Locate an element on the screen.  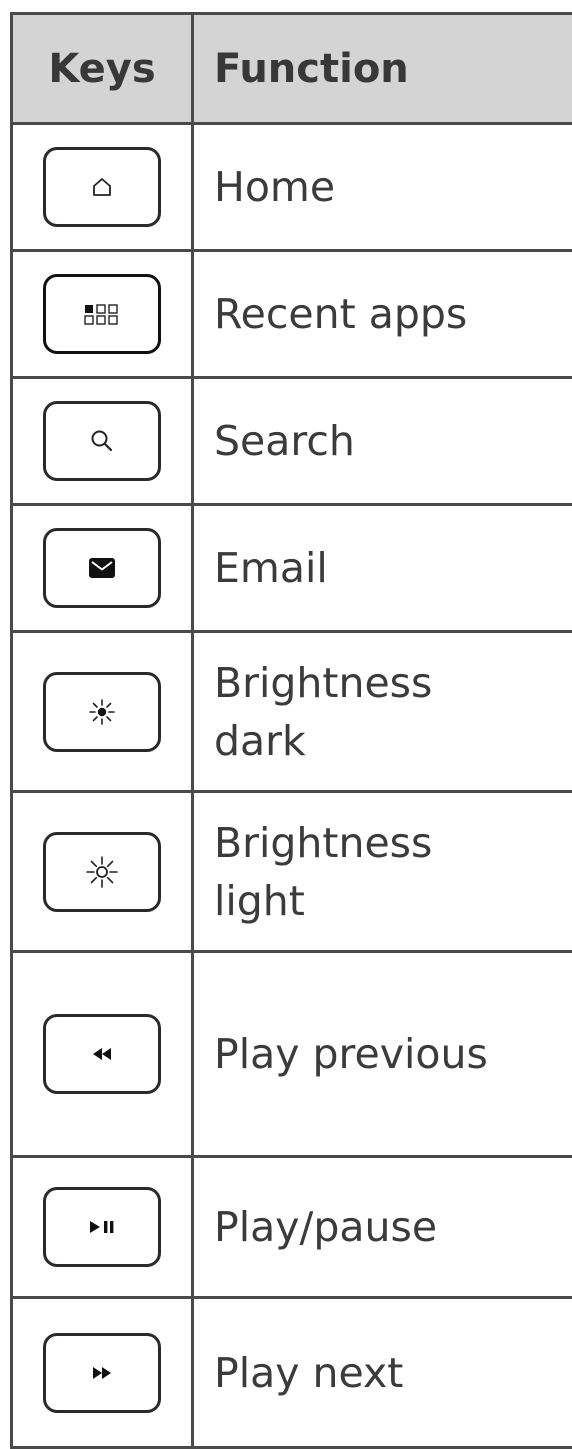
play-previous-key is located at coordinates (102, 1054).